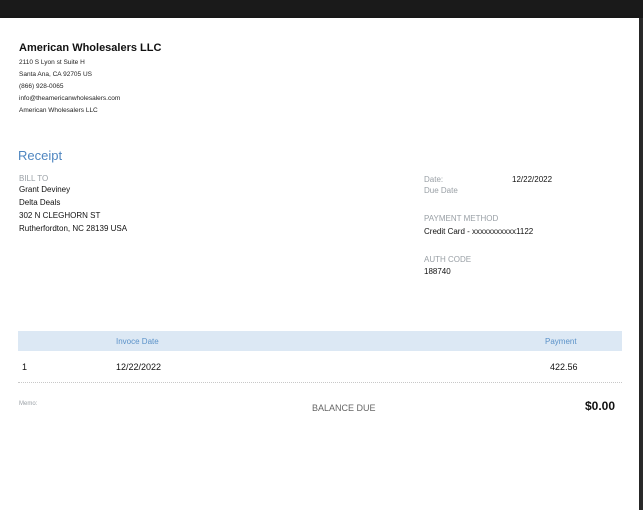  I want to click on payment-method-label: PAYMENT METHOD, so click(461, 218).